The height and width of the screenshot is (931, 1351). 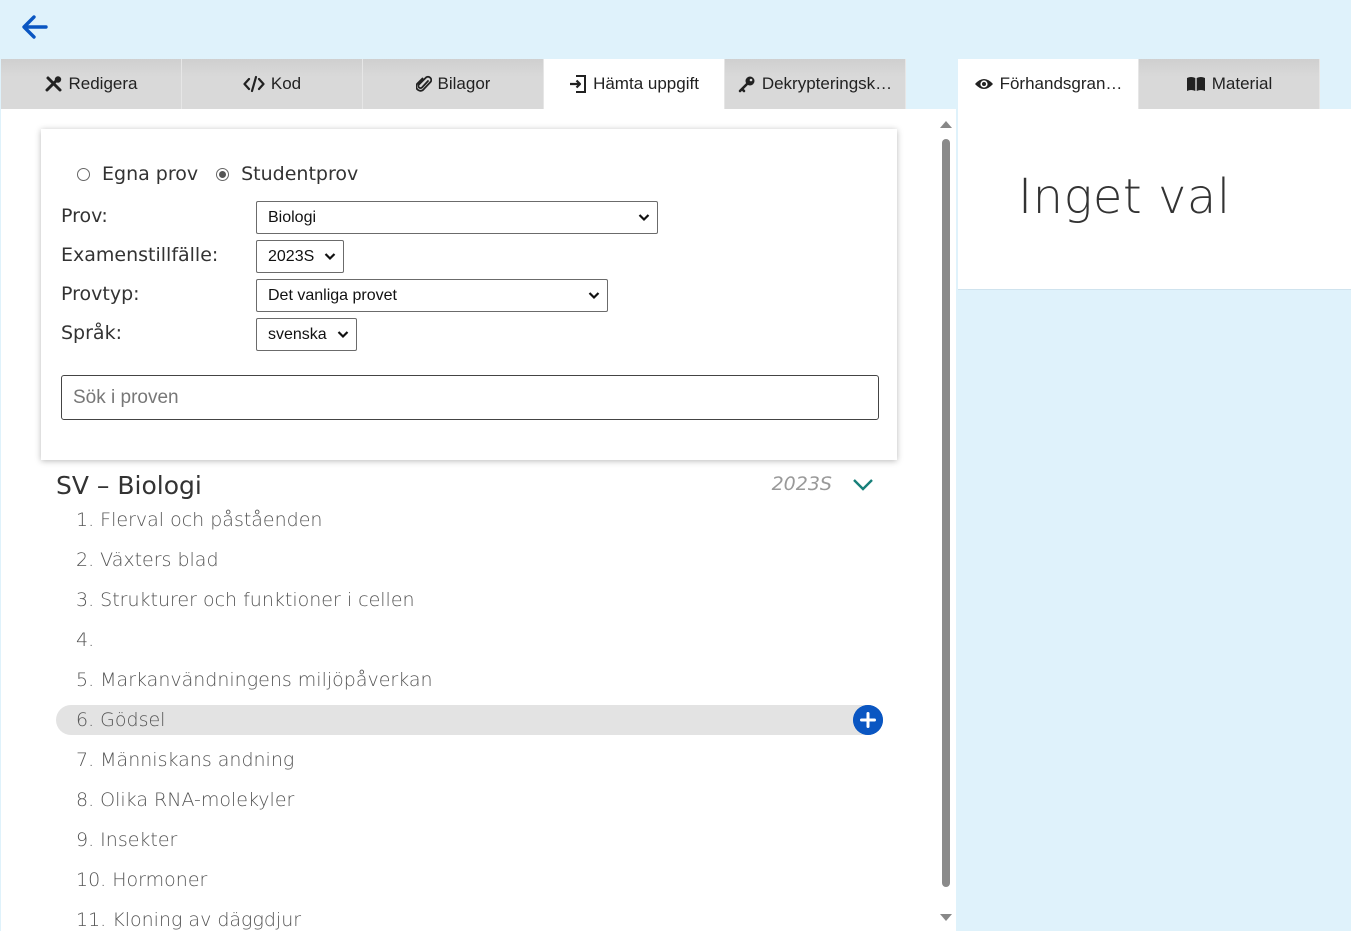 What do you see at coordinates (291, 256) in the screenshot?
I see `exam-select-value: 2023S` at bounding box center [291, 256].